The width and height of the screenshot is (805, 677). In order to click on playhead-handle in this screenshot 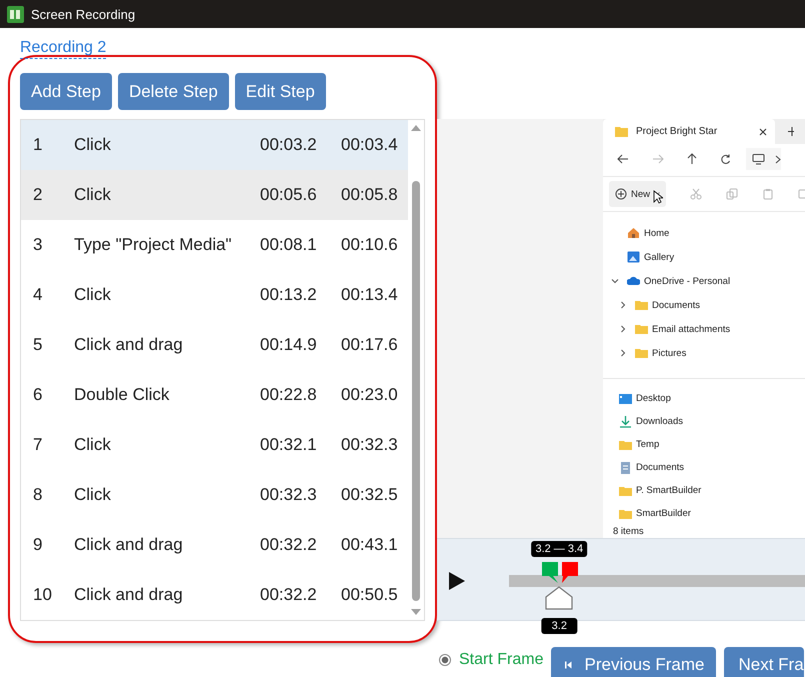, I will do `click(559, 598)`.